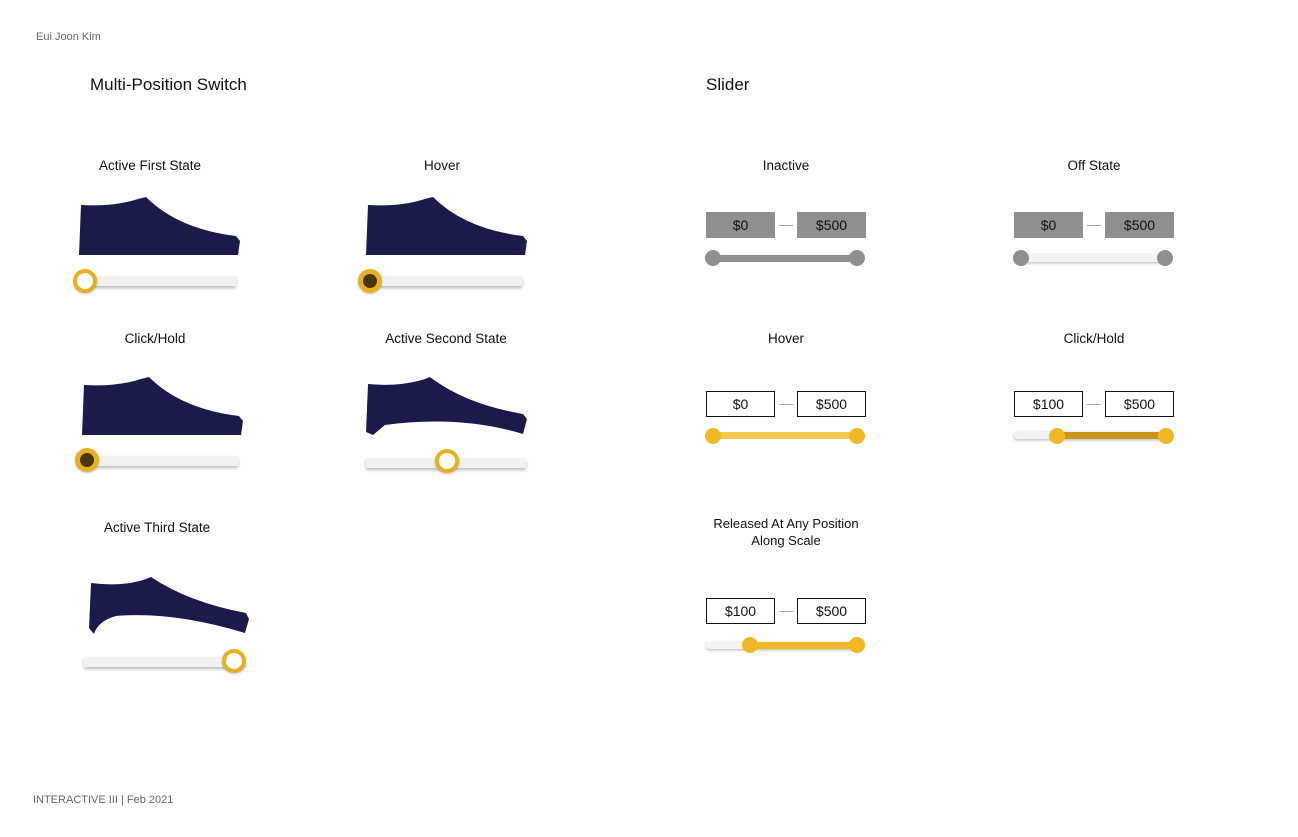  I want to click on state-label-active-first: Active First State, so click(150, 165).